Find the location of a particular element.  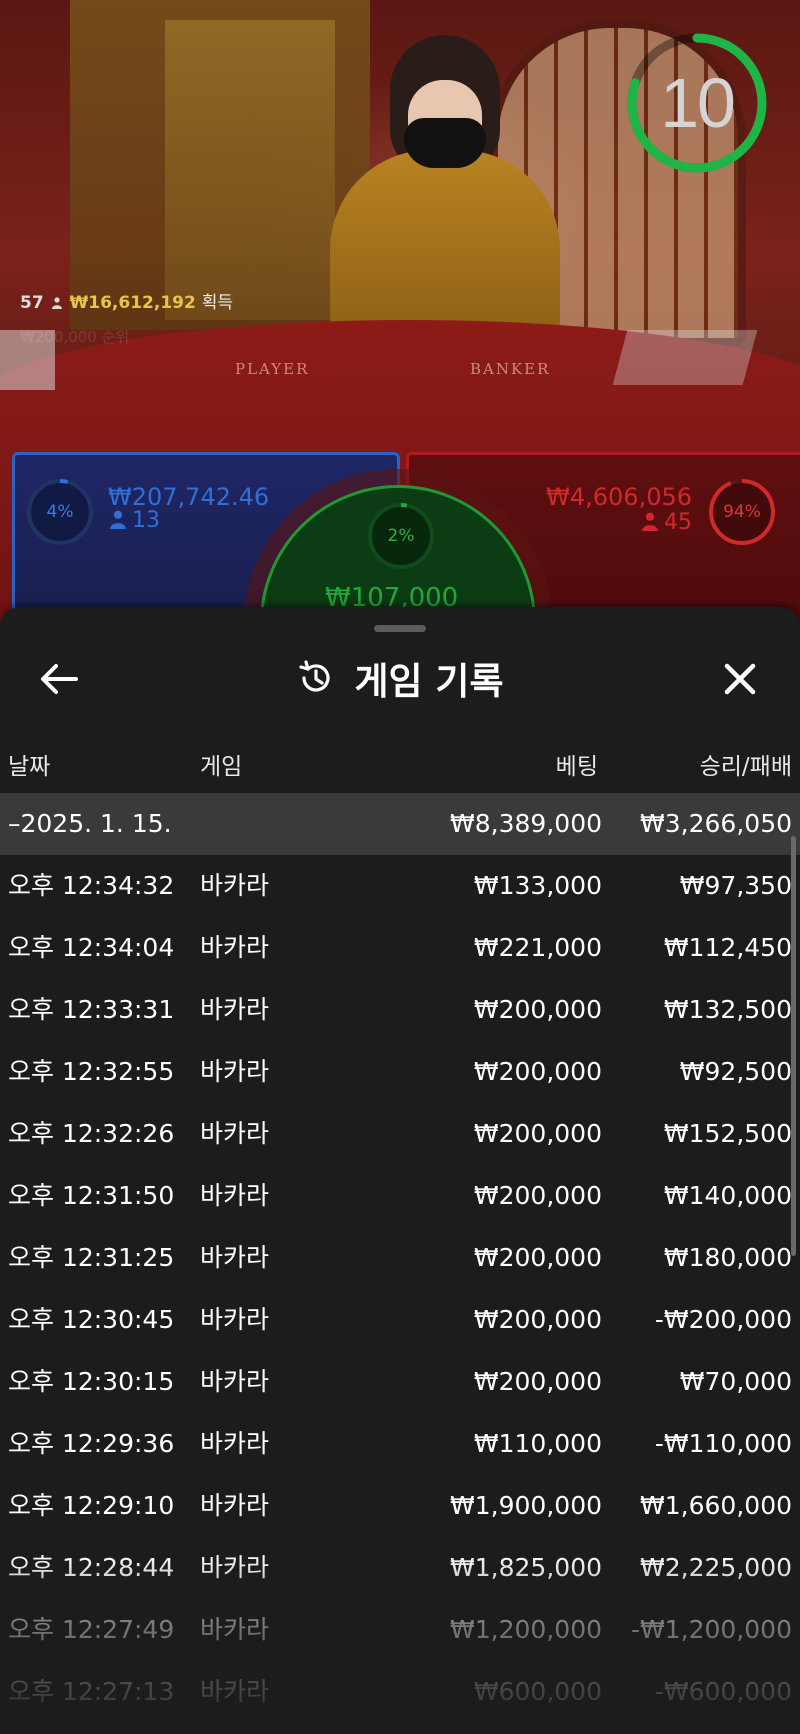

close-icon is located at coordinates (740, 679).